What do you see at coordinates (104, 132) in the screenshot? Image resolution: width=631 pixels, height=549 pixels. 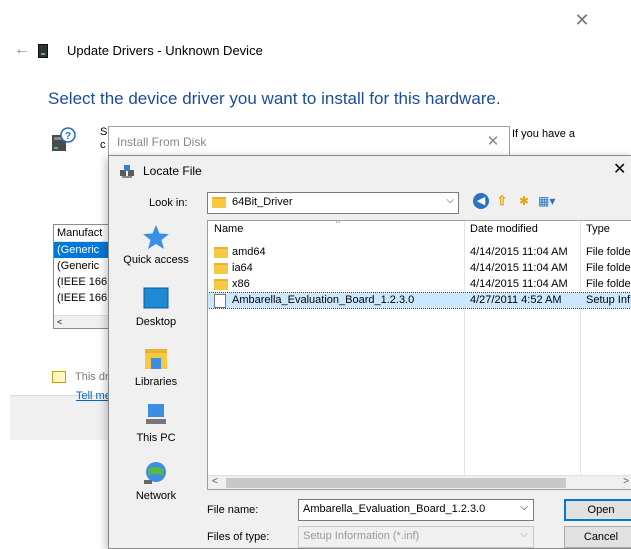 I see `wizard-description-fragment: S` at bounding box center [104, 132].